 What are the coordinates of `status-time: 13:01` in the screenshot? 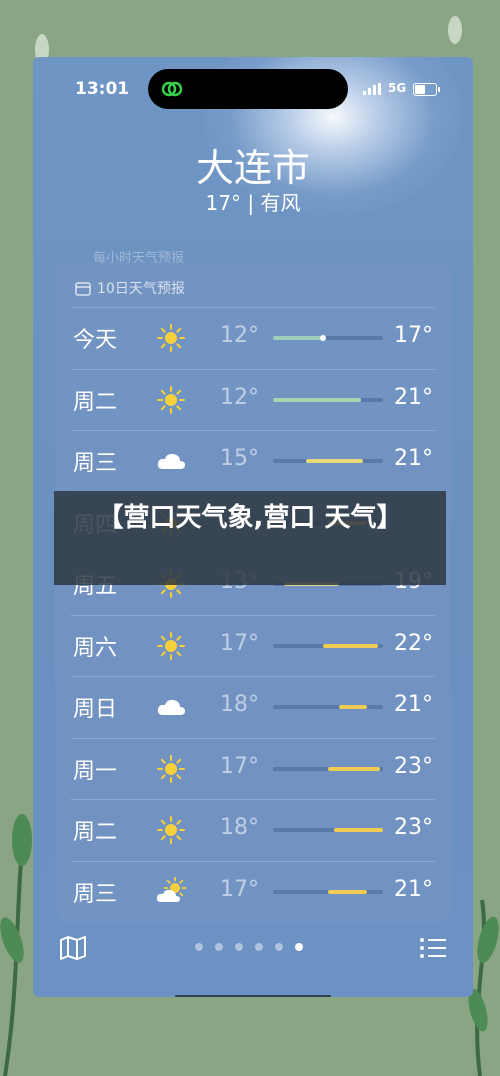 It's located at (102, 89).